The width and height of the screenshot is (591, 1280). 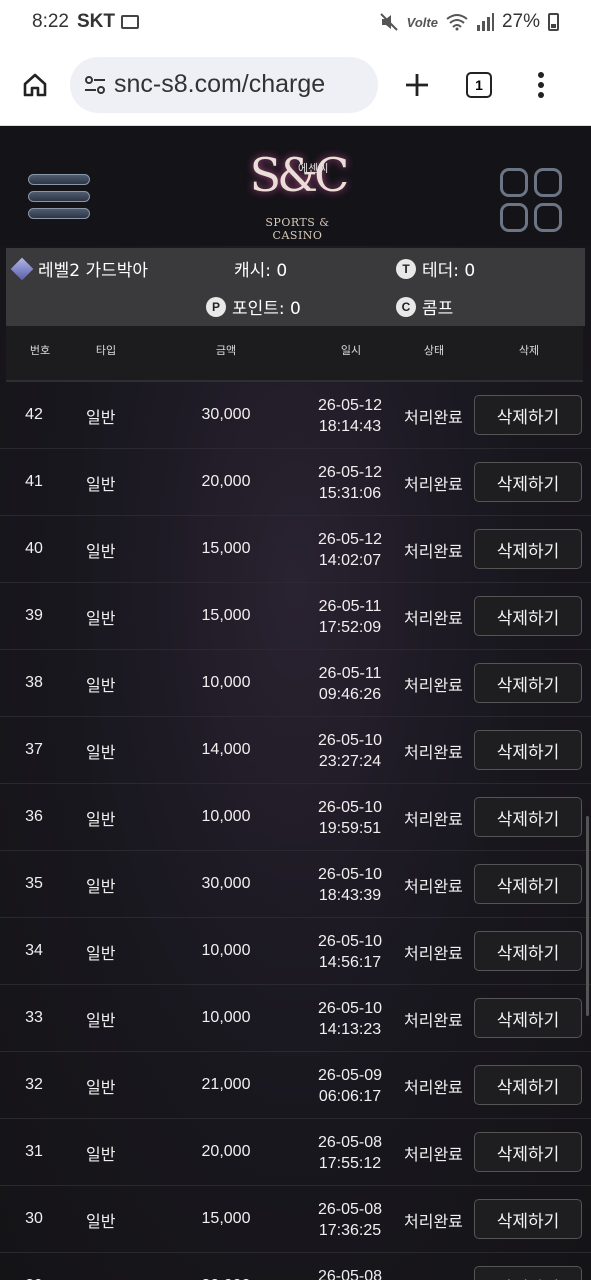 I want to click on browser-toolbar: snc-s8.com/charge 1, so click(x=295, y=85).